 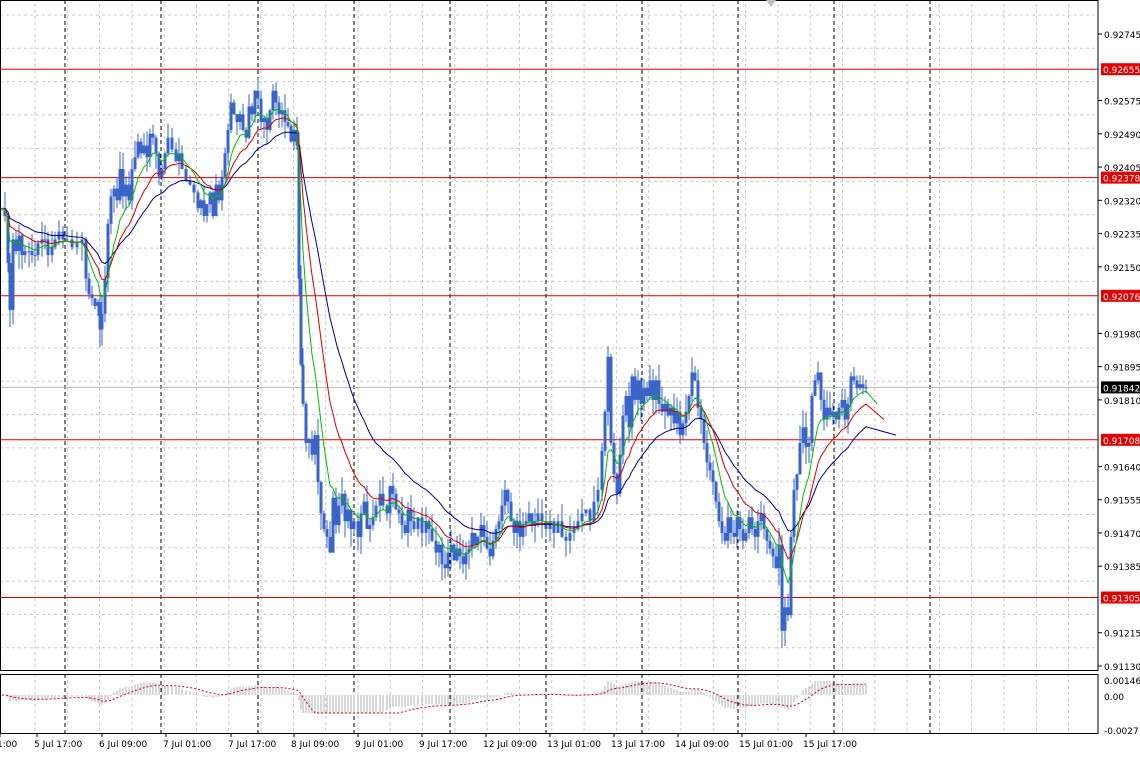 What do you see at coordinates (1121, 389) in the screenshot?
I see `price-tick-label: 0.91842` at bounding box center [1121, 389].